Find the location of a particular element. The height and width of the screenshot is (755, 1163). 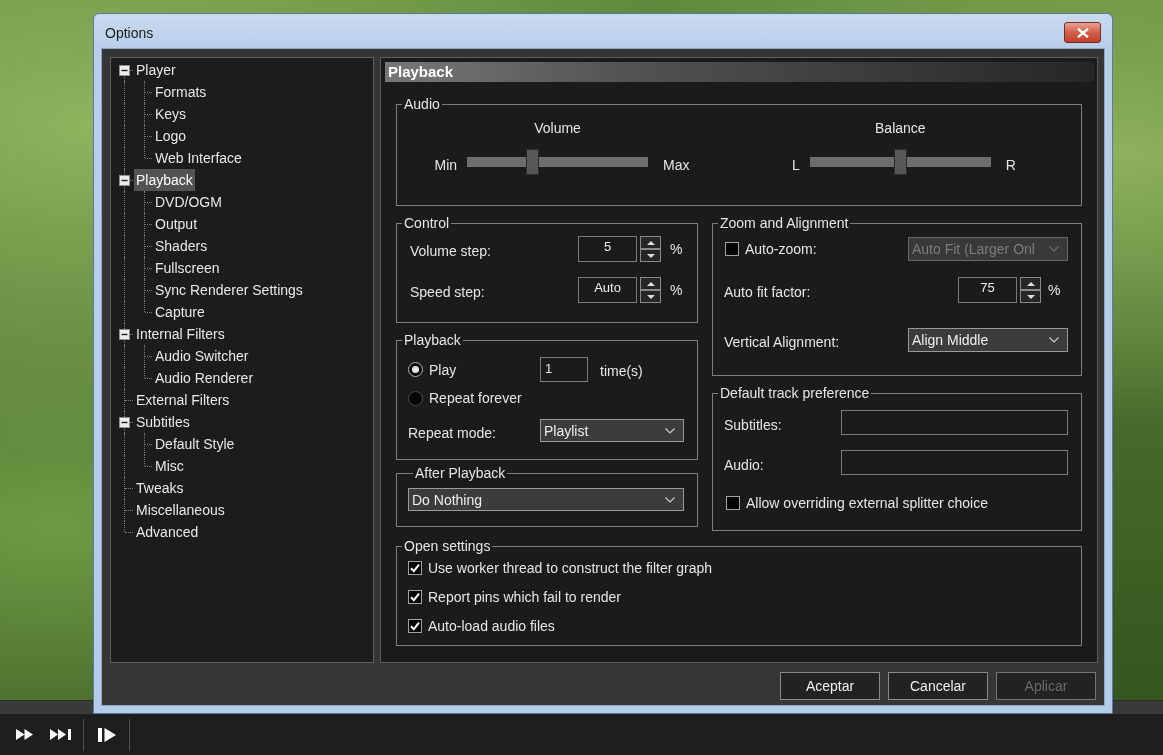

step-forward-icon is located at coordinates (107, 734).